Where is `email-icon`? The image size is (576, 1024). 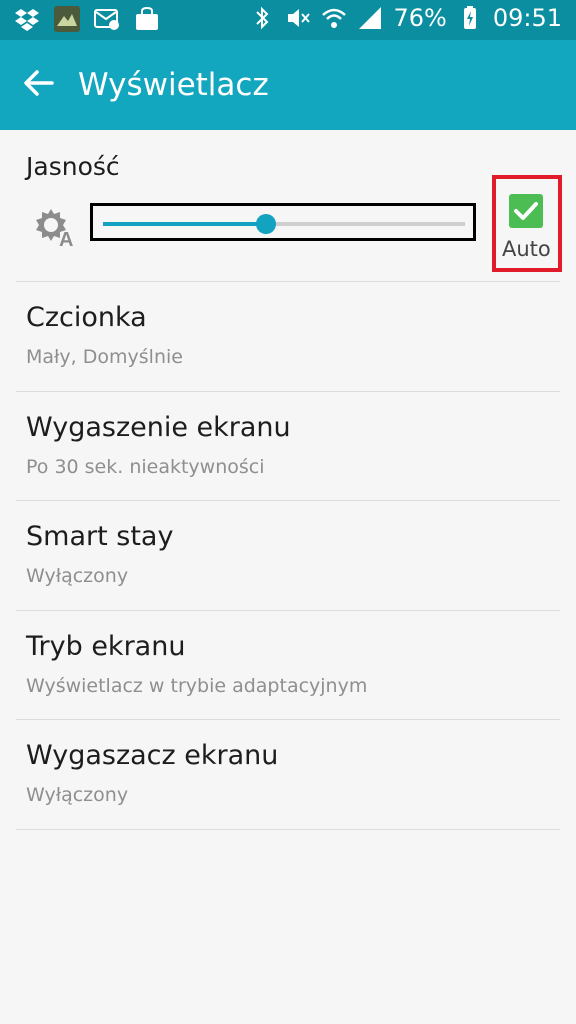
email-icon is located at coordinates (106, 19).